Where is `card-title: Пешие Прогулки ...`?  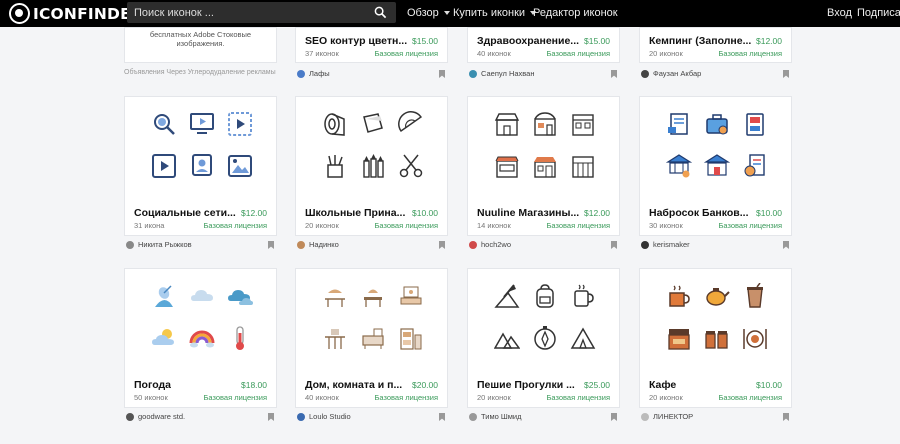 card-title: Пешие Прогулки ... is located at coordinates (526, 385).